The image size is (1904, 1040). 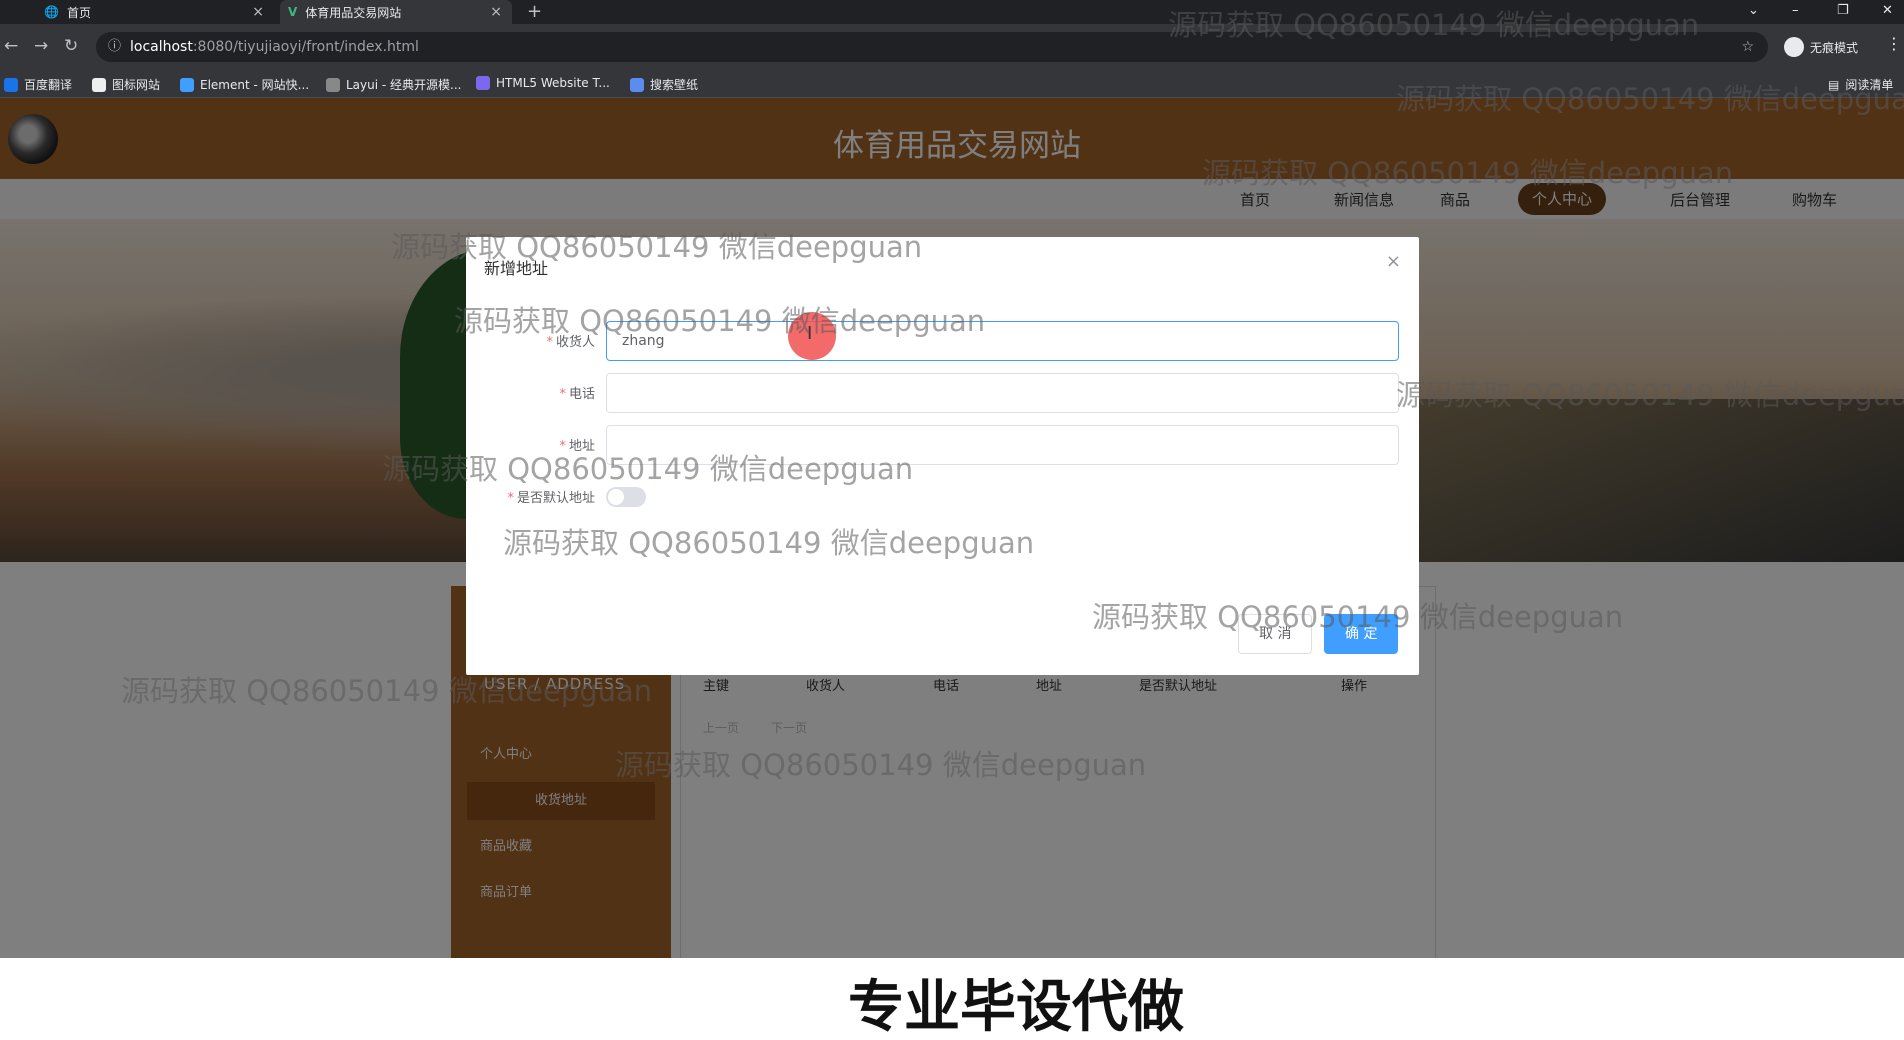 I want to click on html5-icon, so click(x=483, y=83).